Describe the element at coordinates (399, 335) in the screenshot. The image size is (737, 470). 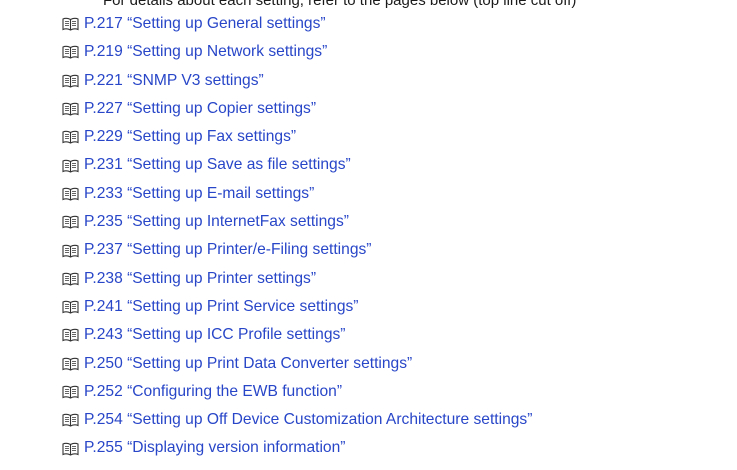
I see `reference-item: P.243 “Setting up ICC Profile settings”` at that location.